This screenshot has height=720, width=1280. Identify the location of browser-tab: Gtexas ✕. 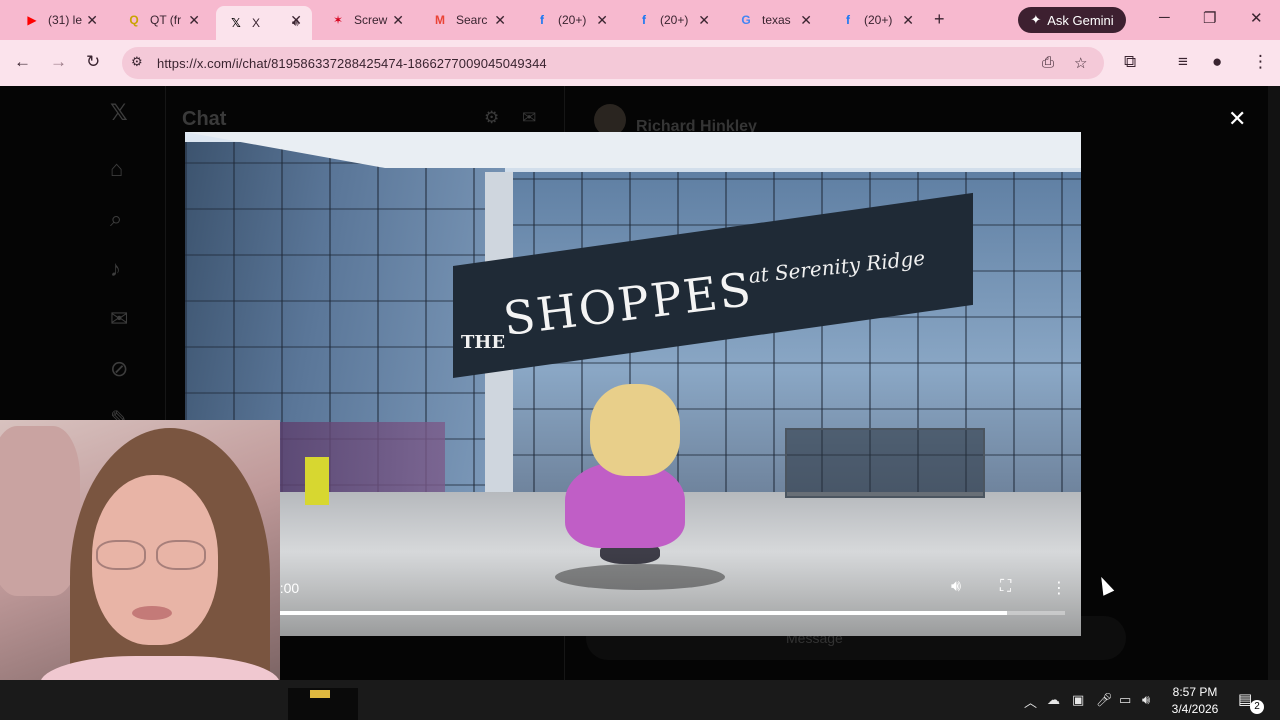
(774, 20).